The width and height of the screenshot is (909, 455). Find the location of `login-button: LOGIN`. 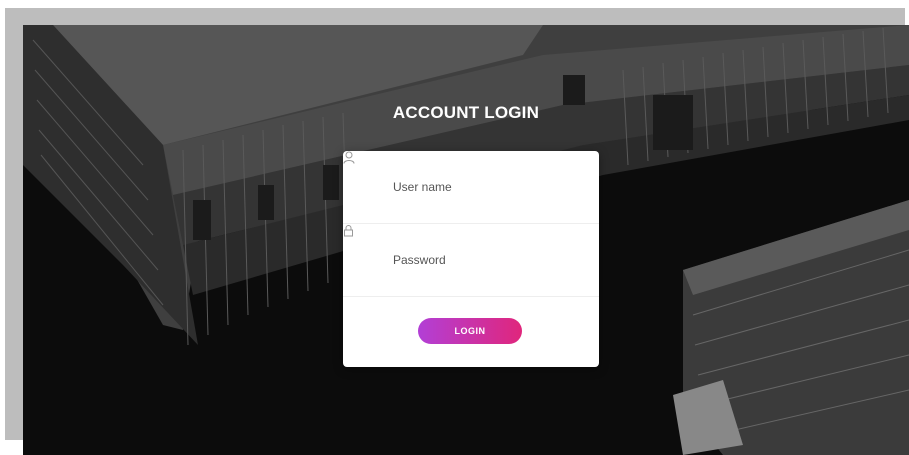

login-button: LOGIN is located at coordinates (470, 331).